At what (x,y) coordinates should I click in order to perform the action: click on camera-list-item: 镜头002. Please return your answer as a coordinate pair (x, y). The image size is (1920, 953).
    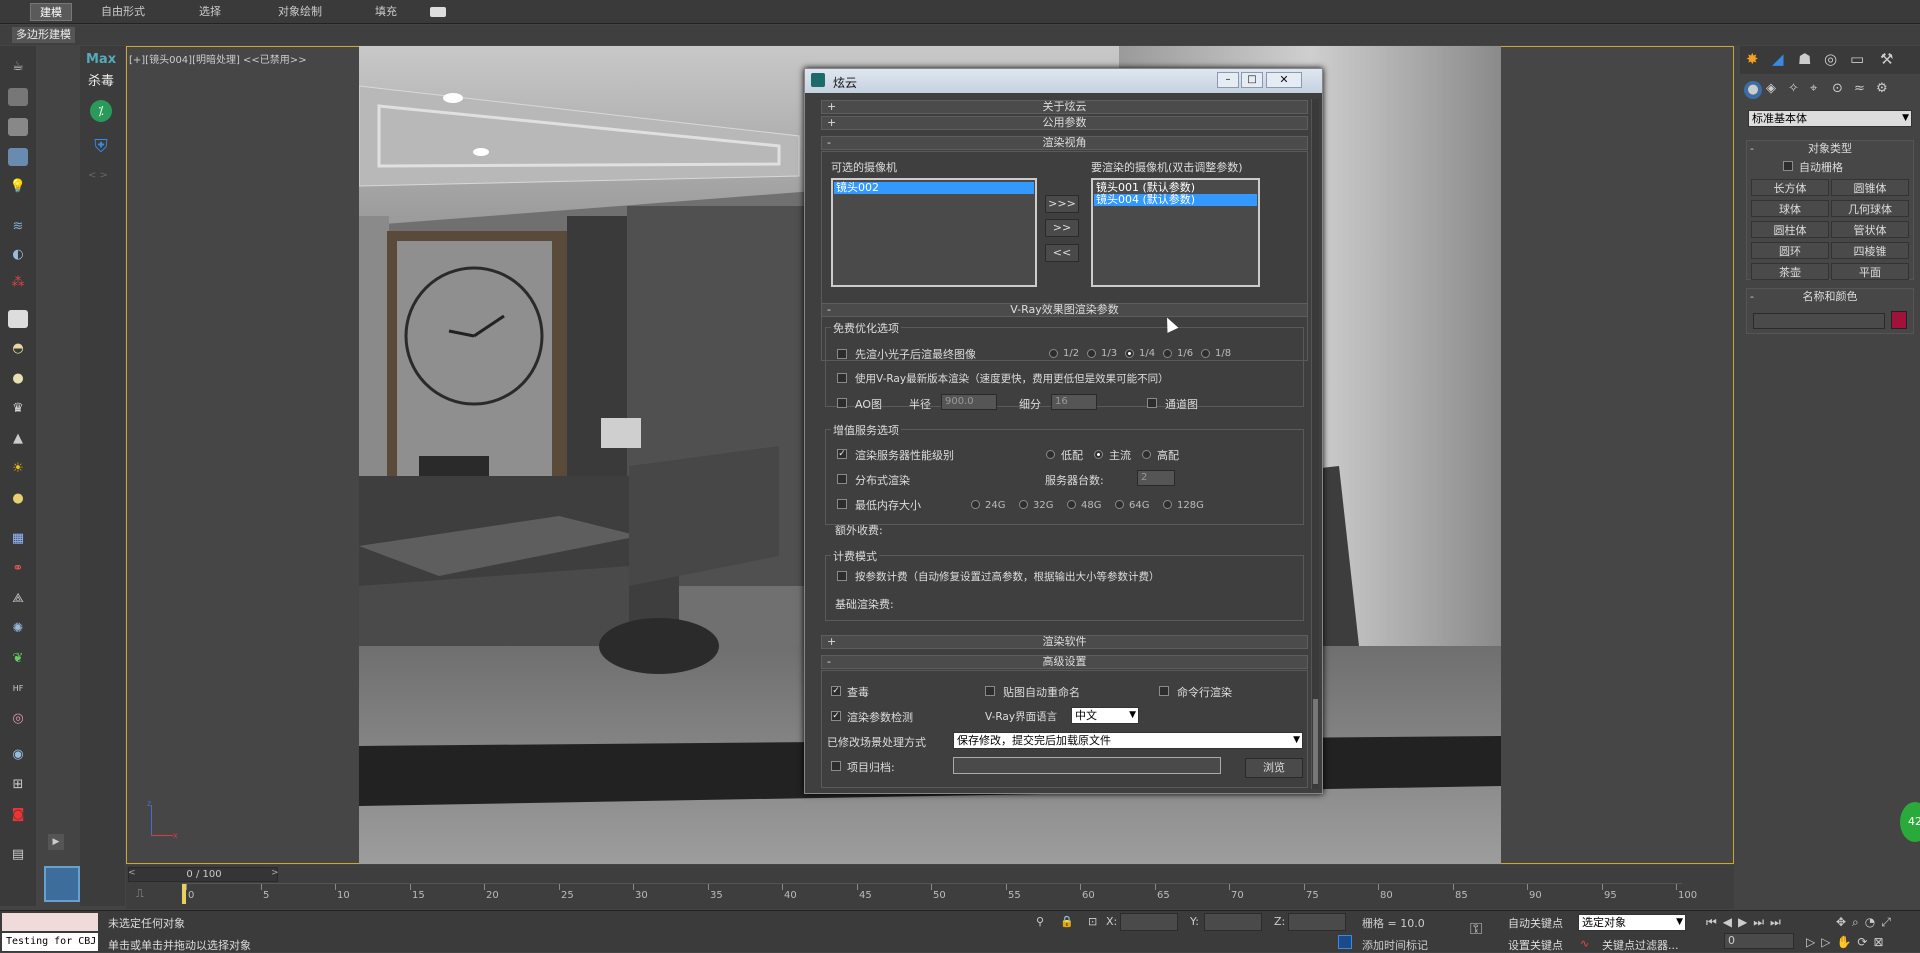
    Looking at the image, I should click on (934, 188).